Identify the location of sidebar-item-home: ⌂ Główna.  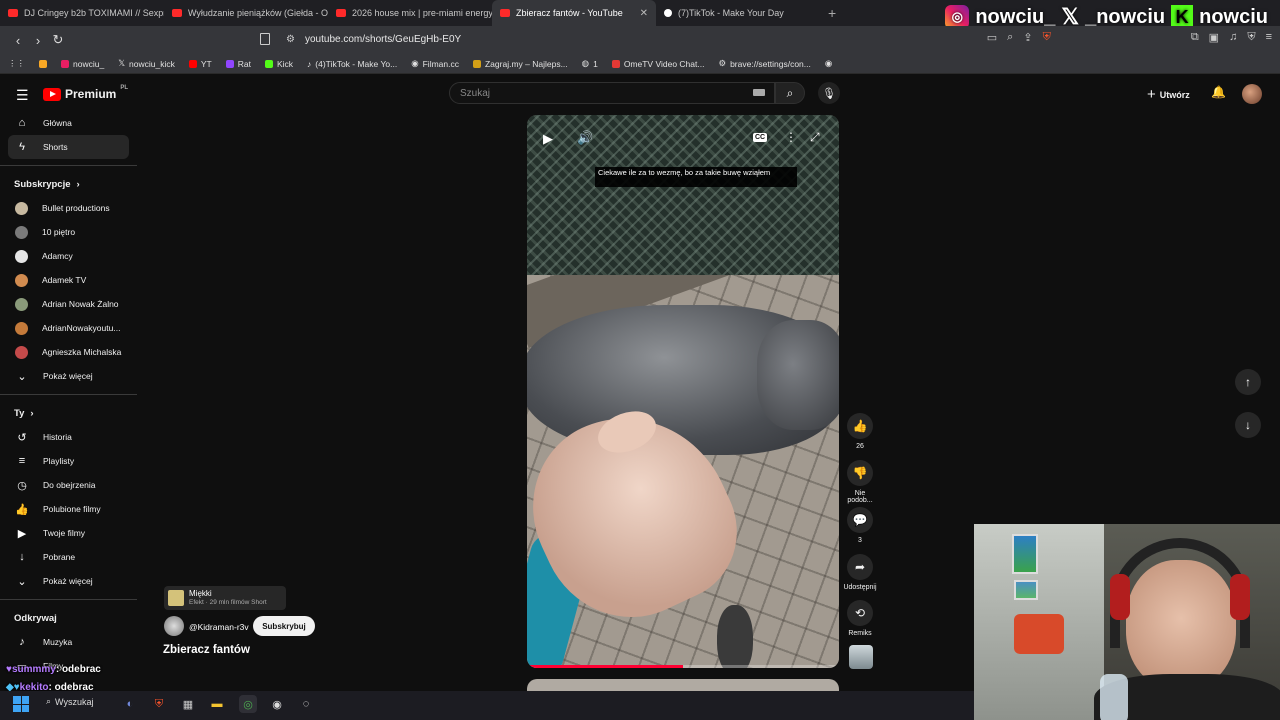
(68, 123).